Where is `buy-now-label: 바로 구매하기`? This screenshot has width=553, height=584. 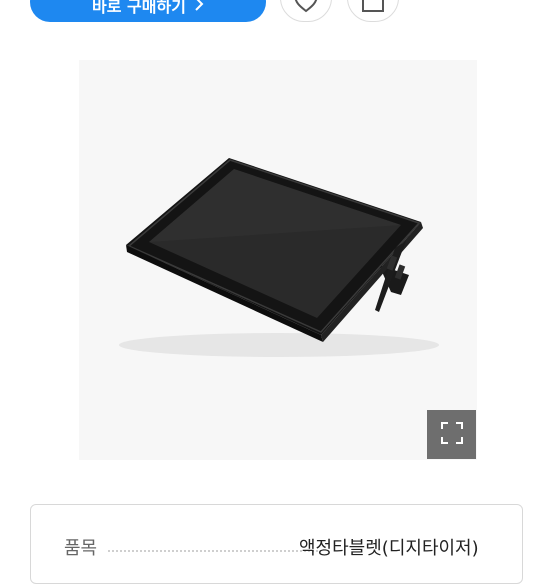
buy-now-label: 바로 구매하기 is located at coordinates (139, 8).